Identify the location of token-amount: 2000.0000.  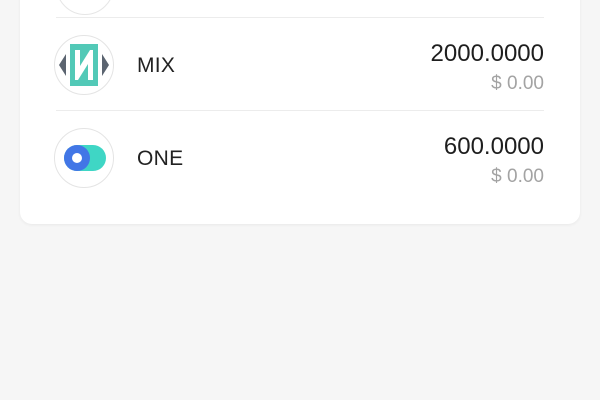
(487, 53).